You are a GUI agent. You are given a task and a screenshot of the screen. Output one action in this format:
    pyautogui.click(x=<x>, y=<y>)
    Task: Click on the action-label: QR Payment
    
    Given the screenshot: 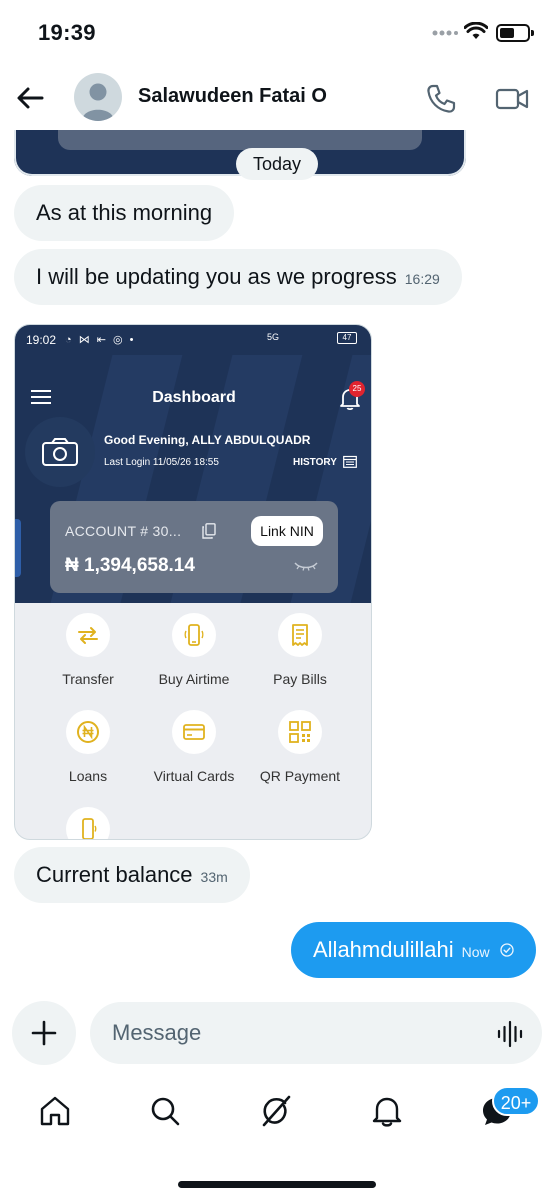 What is the action you would take?
    pyautogui.click(x=300, y=776)
    